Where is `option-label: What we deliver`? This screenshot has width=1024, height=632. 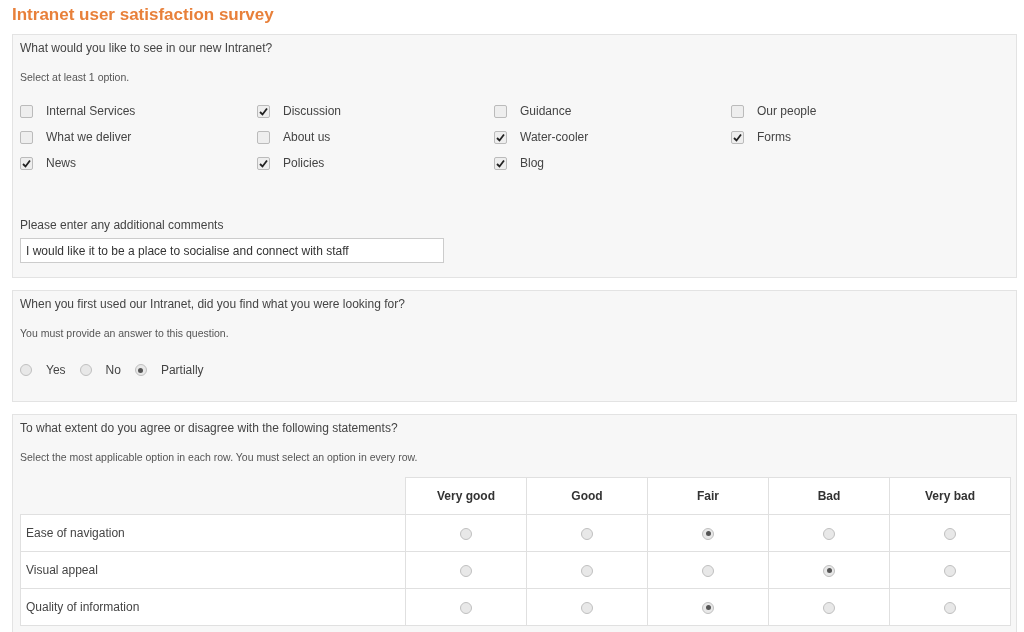 option-label: What we deliver is located at coordinates (89, 137).